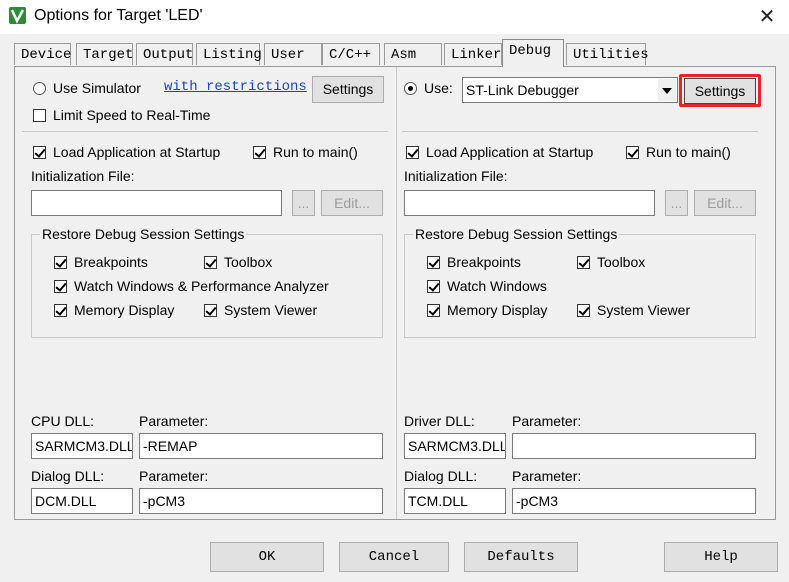 This screenshot has width=789, height=582. I want to click on simulator-settings-button: Settings, so click(348, 89).